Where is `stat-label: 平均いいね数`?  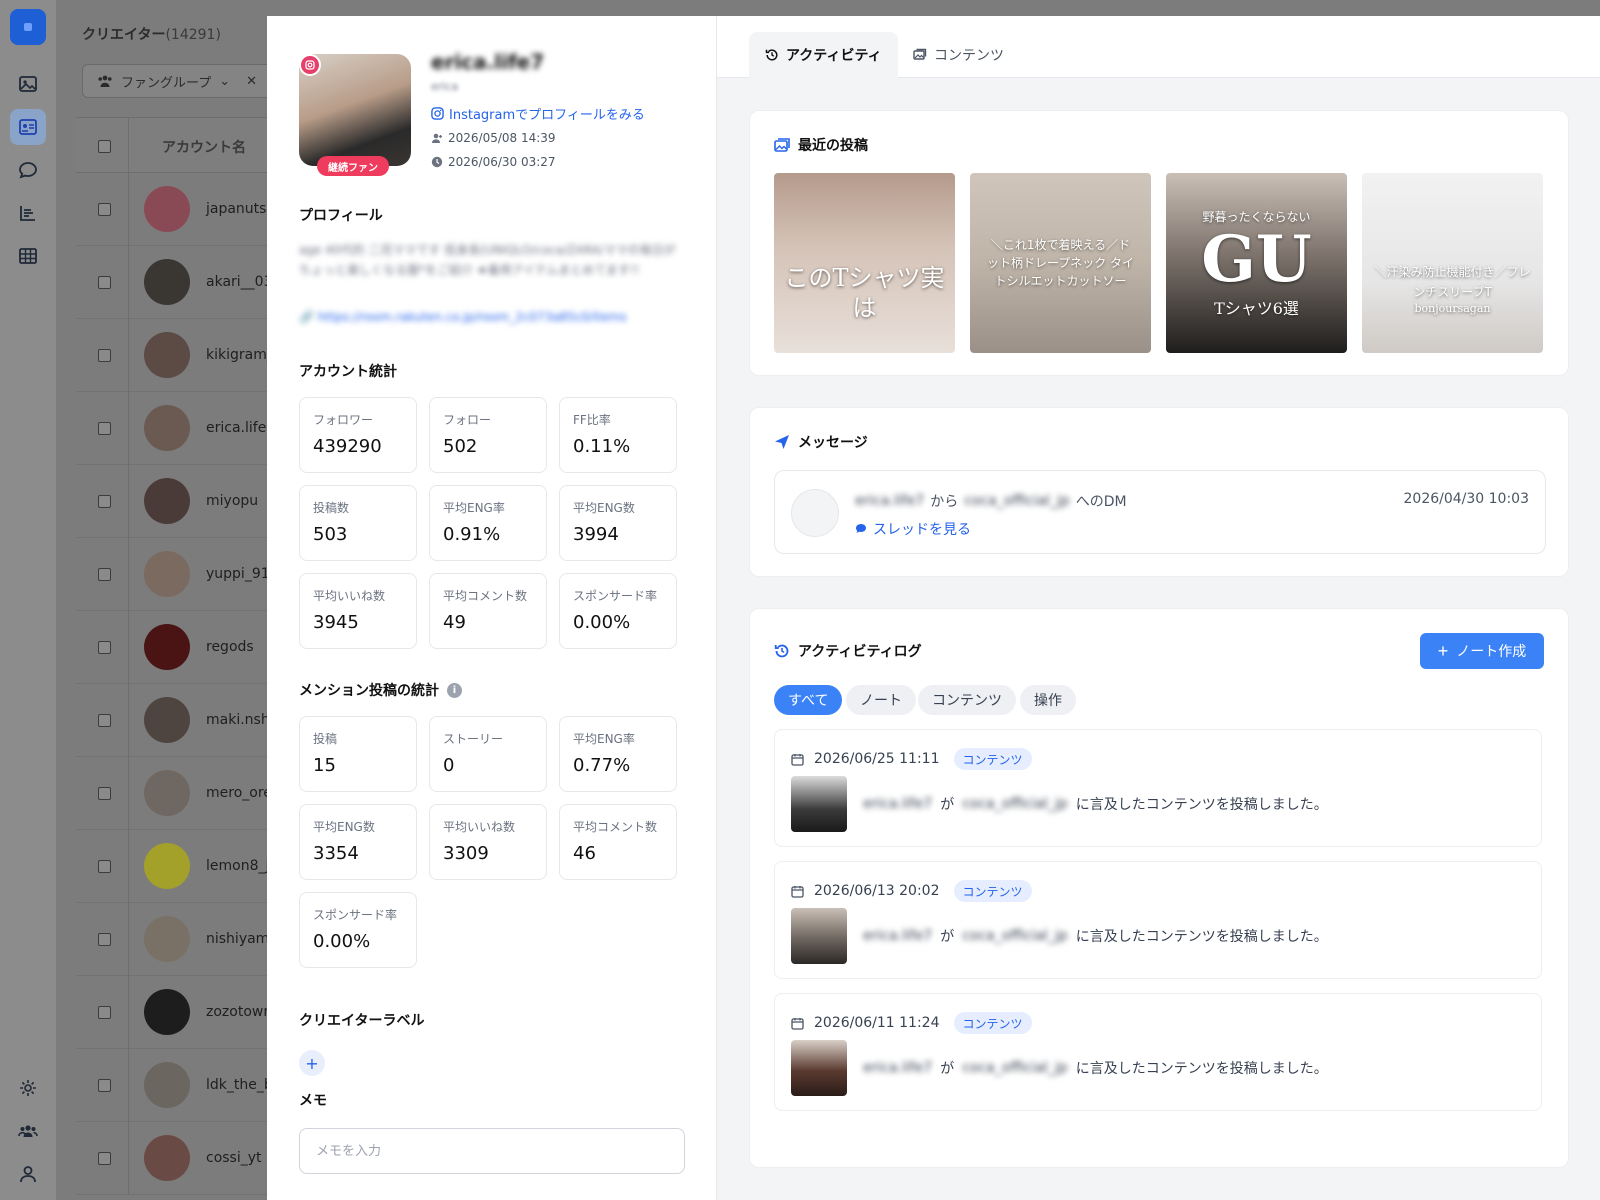 stat-label: 平均いいね数 is located at coordinates (349, 596).